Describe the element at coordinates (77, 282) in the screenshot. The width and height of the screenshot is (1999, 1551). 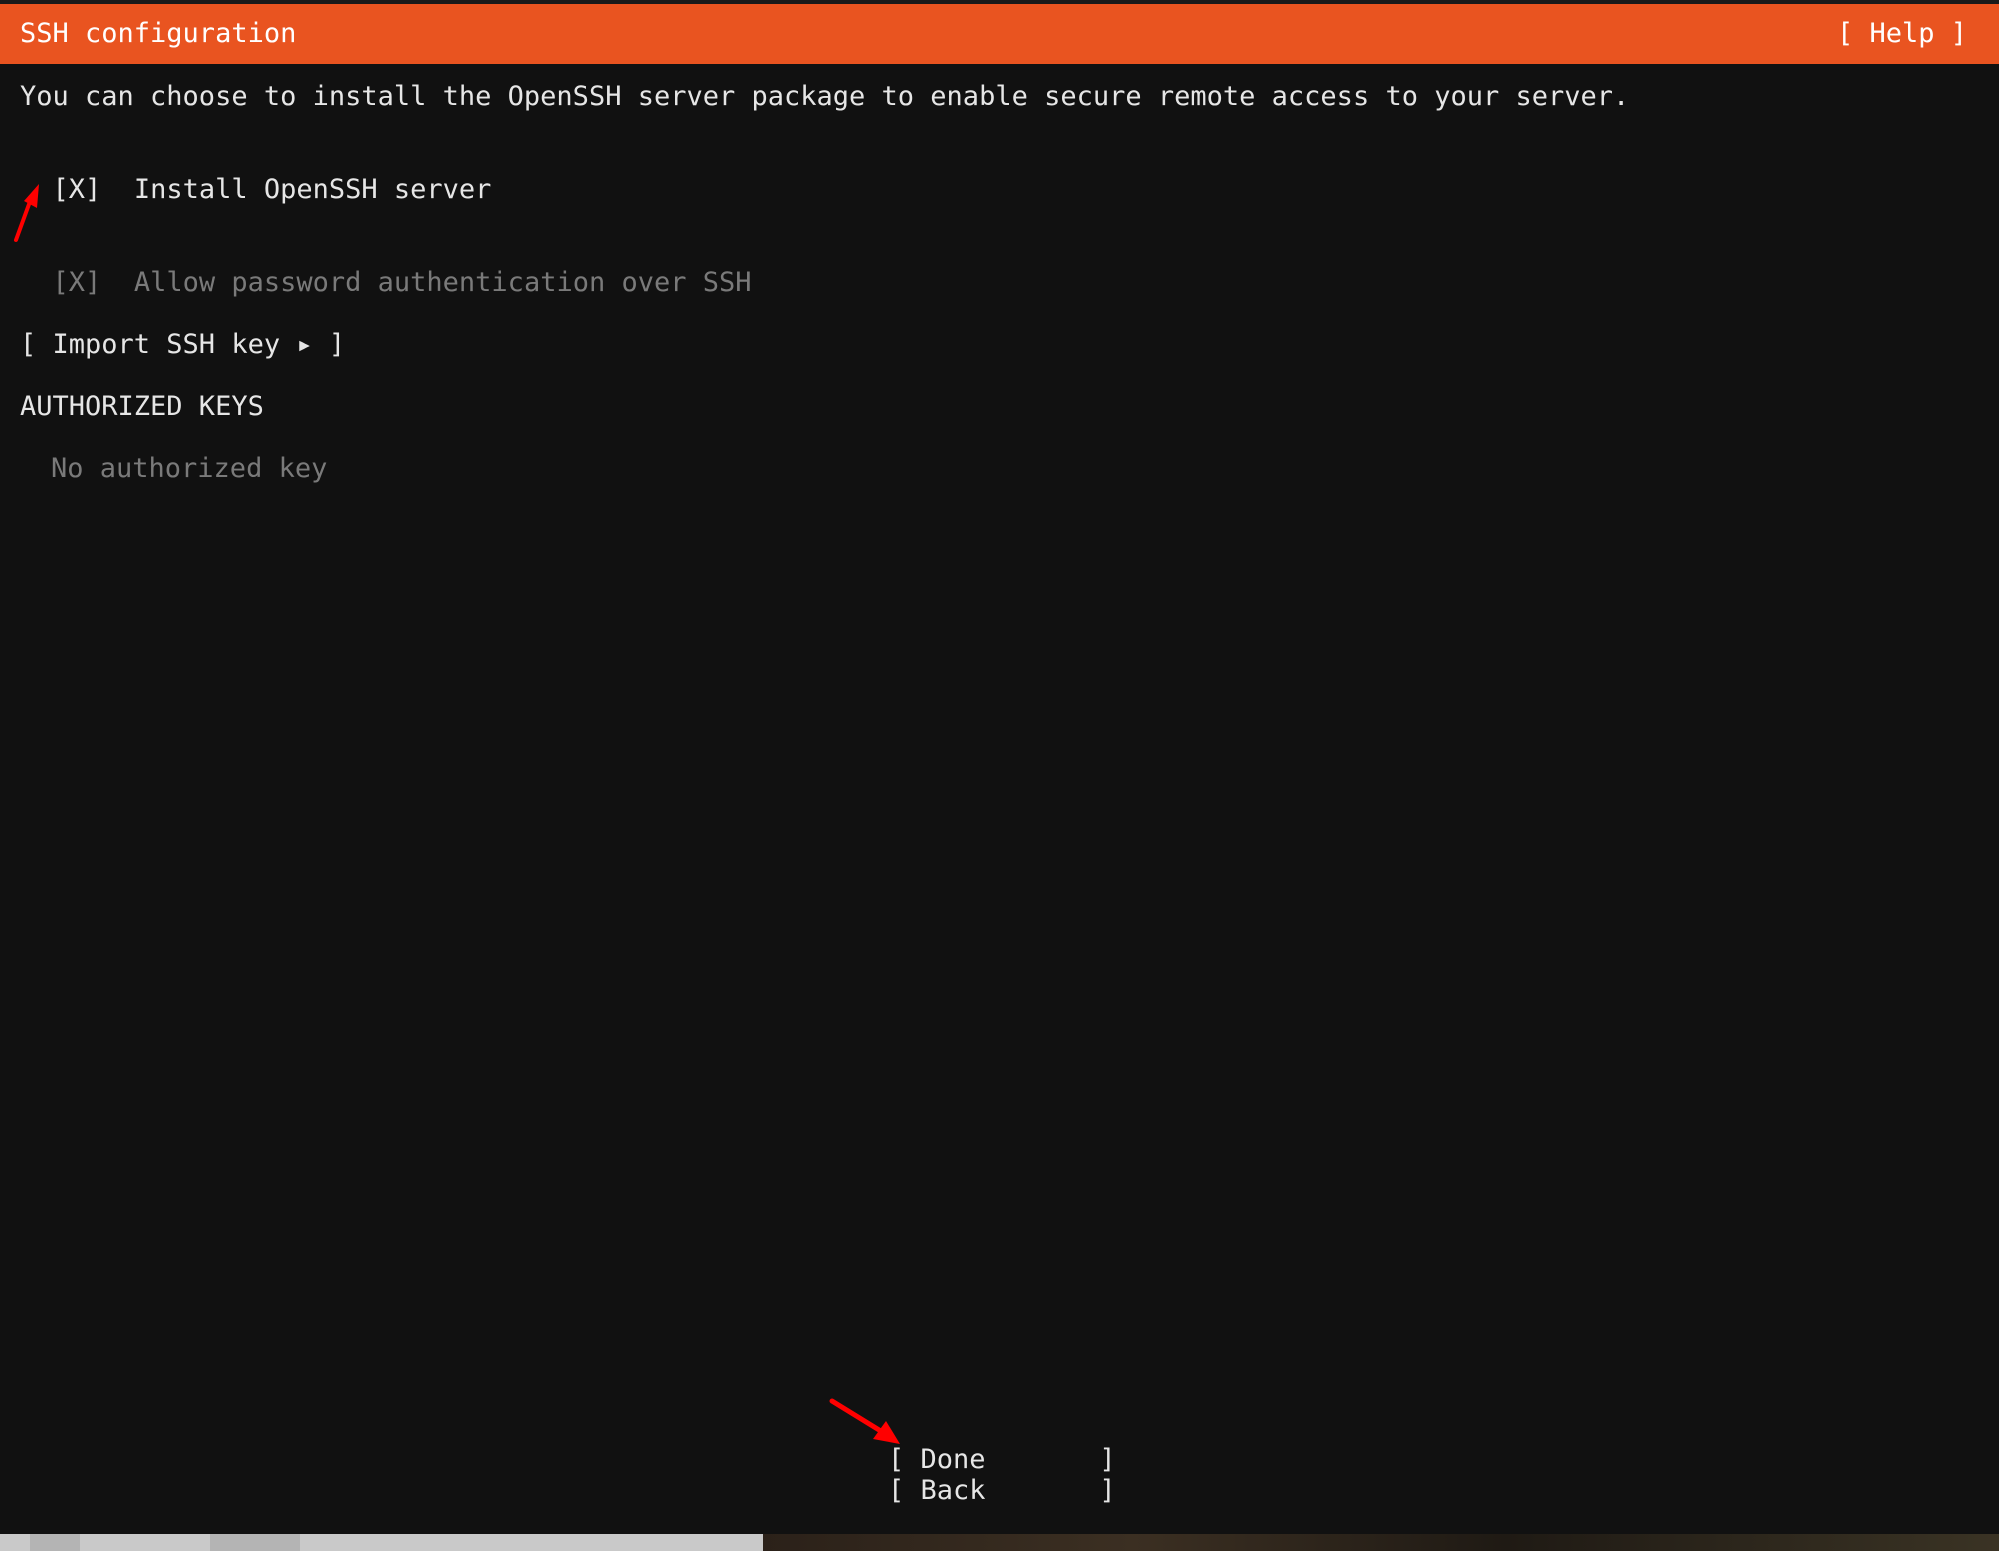
I see `allow-password-auth-checkbox: [X]` at that location.